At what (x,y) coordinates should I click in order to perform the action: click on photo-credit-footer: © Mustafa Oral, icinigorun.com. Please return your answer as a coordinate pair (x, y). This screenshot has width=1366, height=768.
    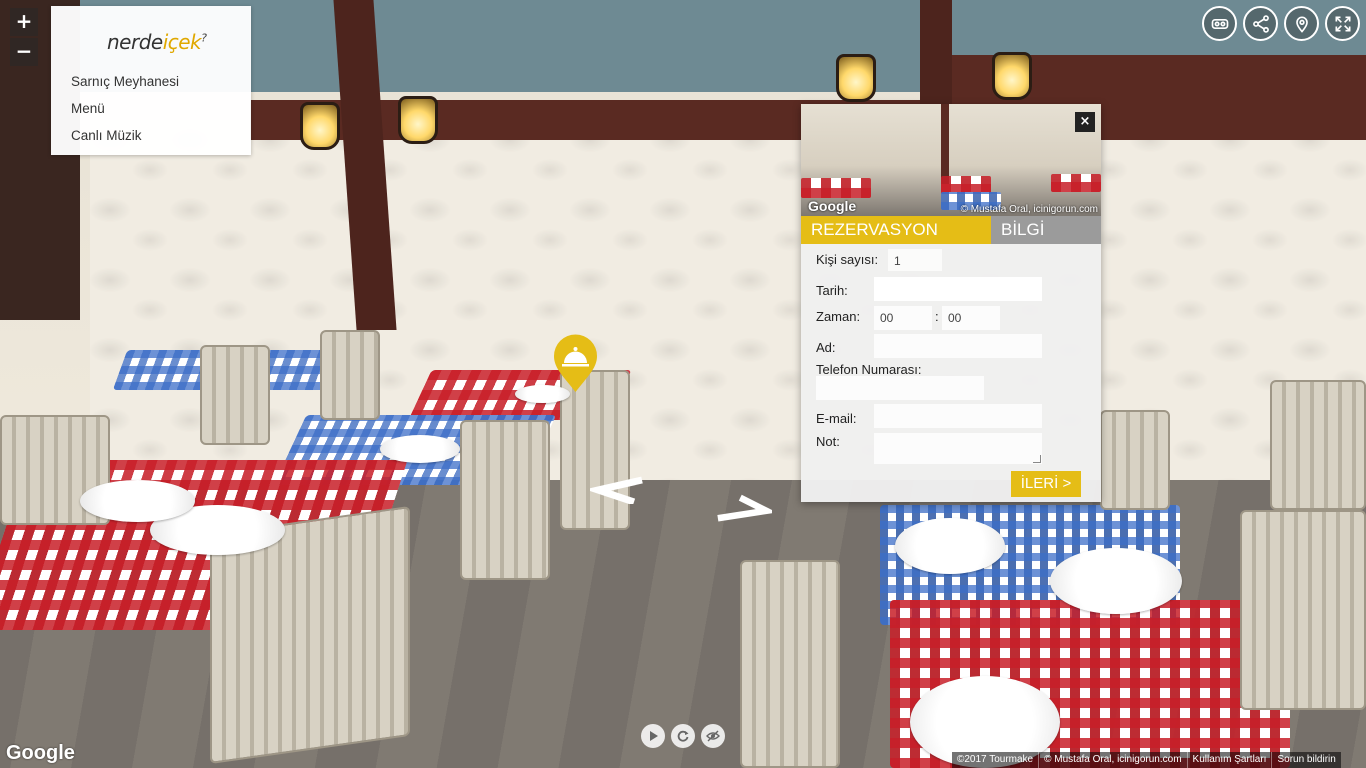
    Looking at the image, I should click on (1113, 760).